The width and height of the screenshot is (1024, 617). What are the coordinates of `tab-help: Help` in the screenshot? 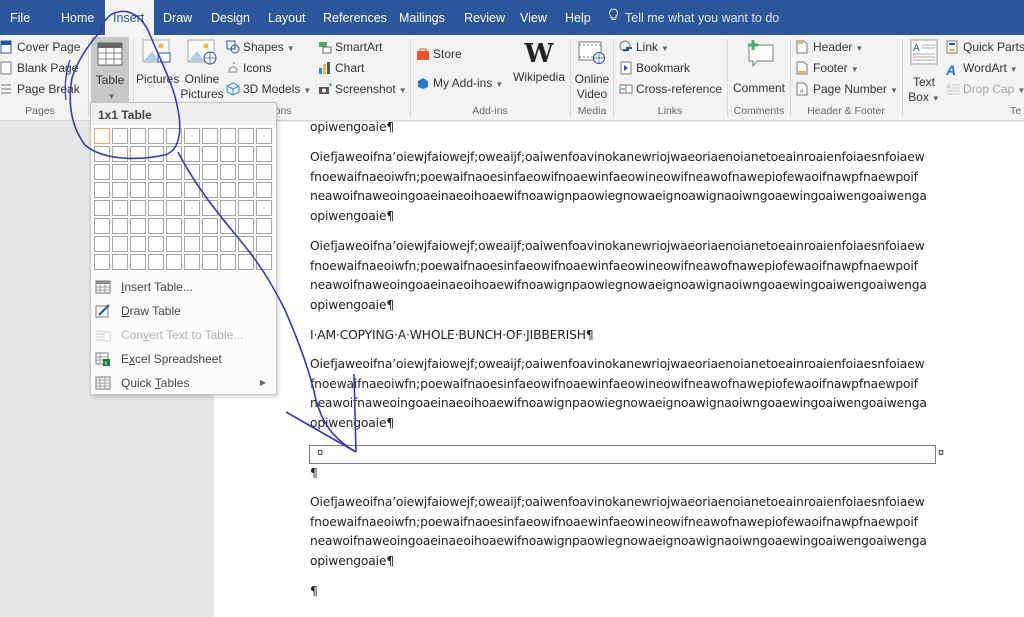 It's located at (578, 17).